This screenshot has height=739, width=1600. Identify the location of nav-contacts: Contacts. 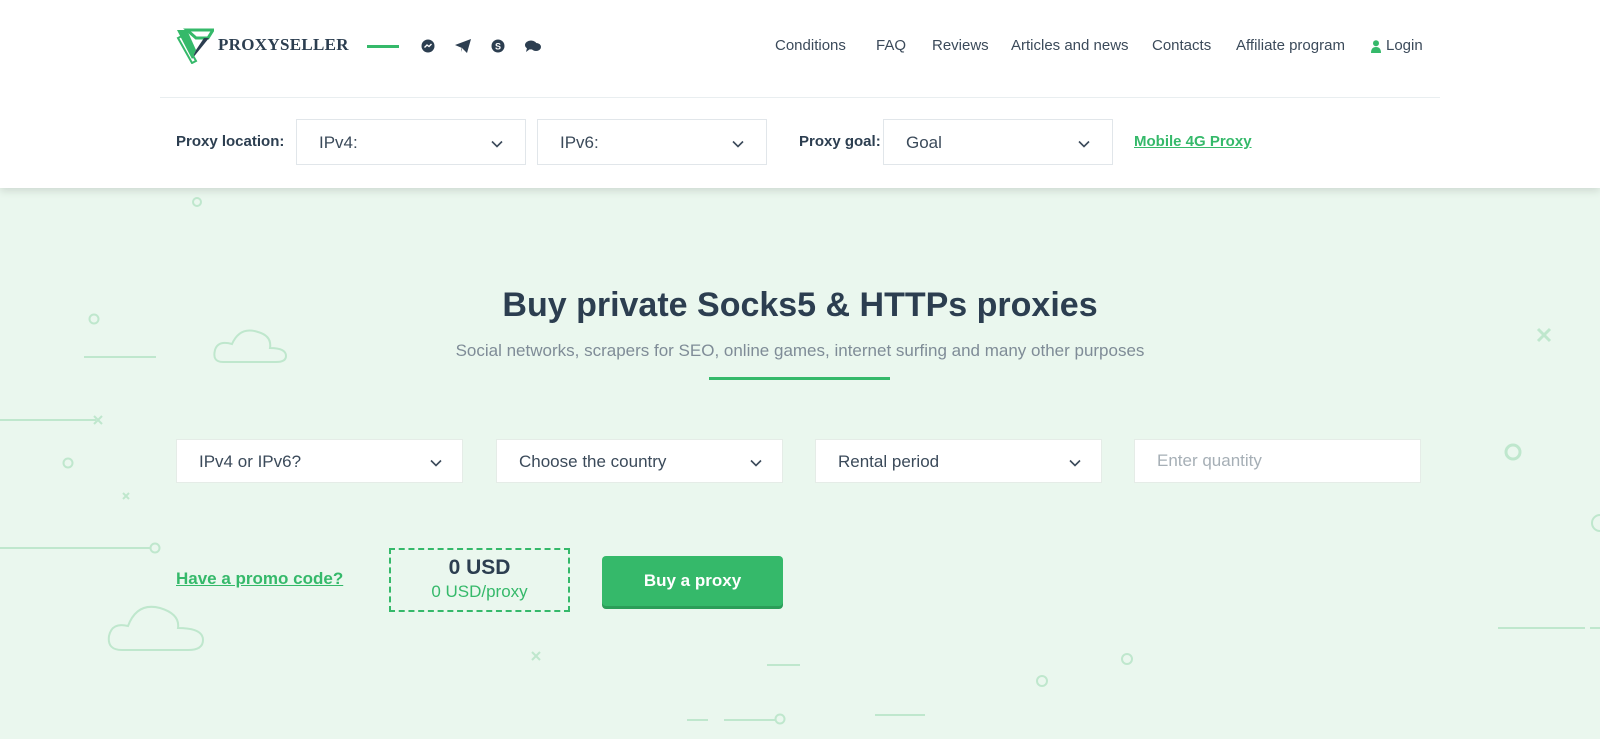
(1181, 45).